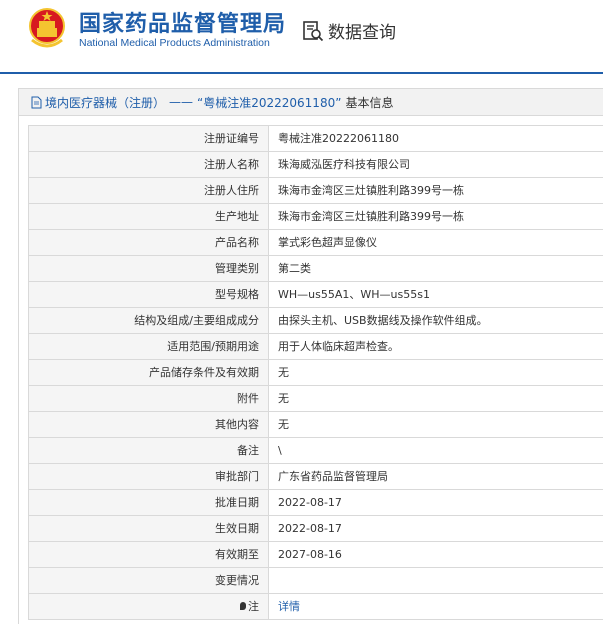 Image resolution: width=603 pixels, height=624 pixels. What do you see at coordinates (148, 190) in the screenshot?
I see `field-label: 注册人住所` at bounding box center [148, 190].